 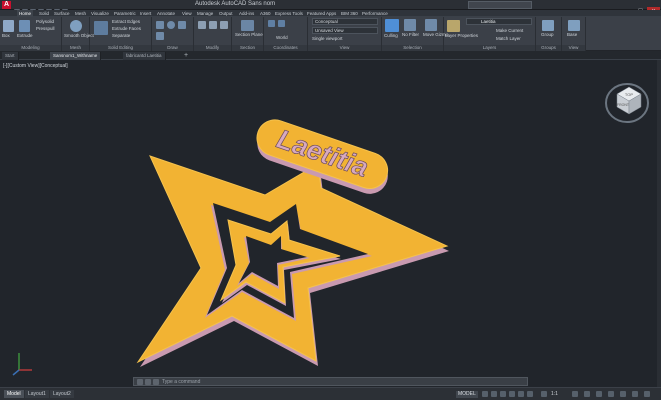 What do you see at coordinates (327, 38) in the screenshot?
I see `viewport-config-select: Single viewport` at bounding box center [327, 38].